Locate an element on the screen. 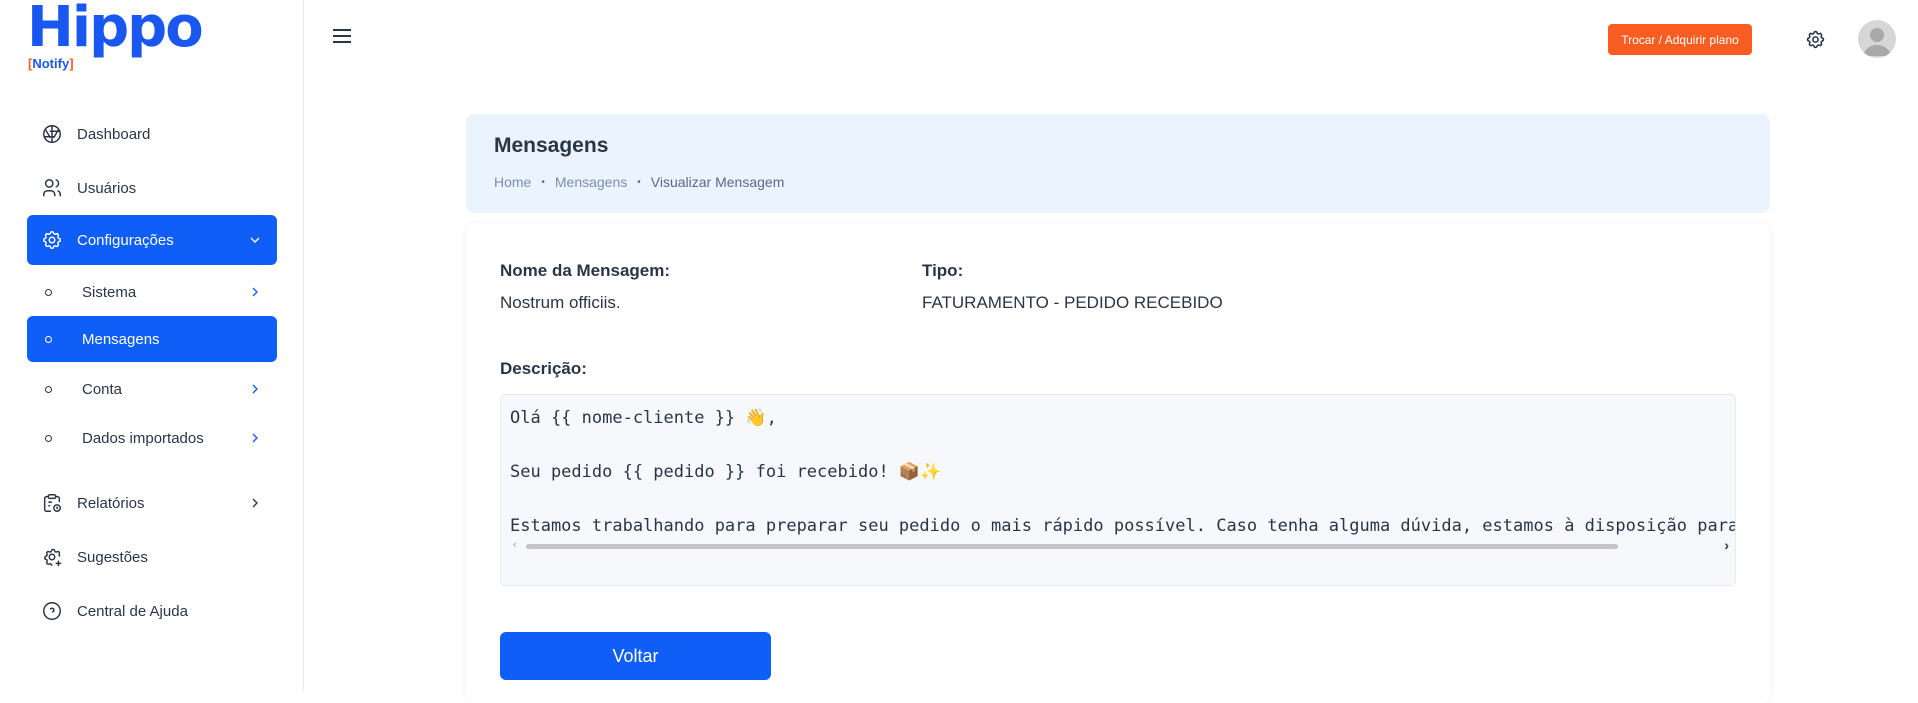  message-type-label: Tipo: is located at coordinates (943, 270).